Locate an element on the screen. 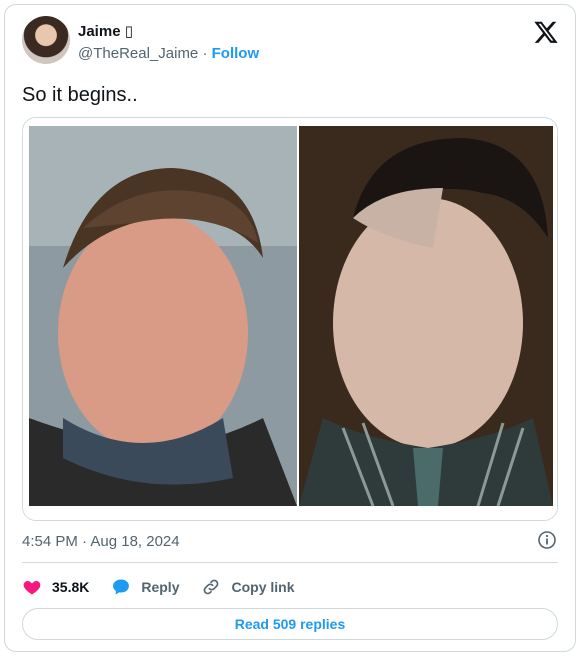  reply-label: Reply is located at coordinates (160, 587).